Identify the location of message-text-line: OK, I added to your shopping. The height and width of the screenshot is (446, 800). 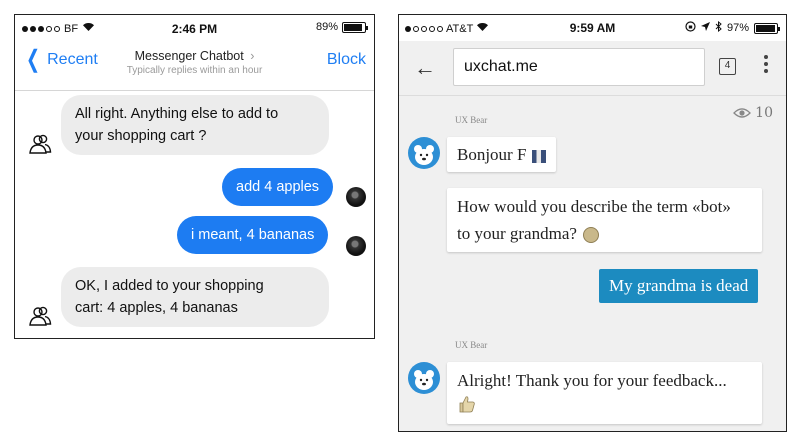
(169, 286).